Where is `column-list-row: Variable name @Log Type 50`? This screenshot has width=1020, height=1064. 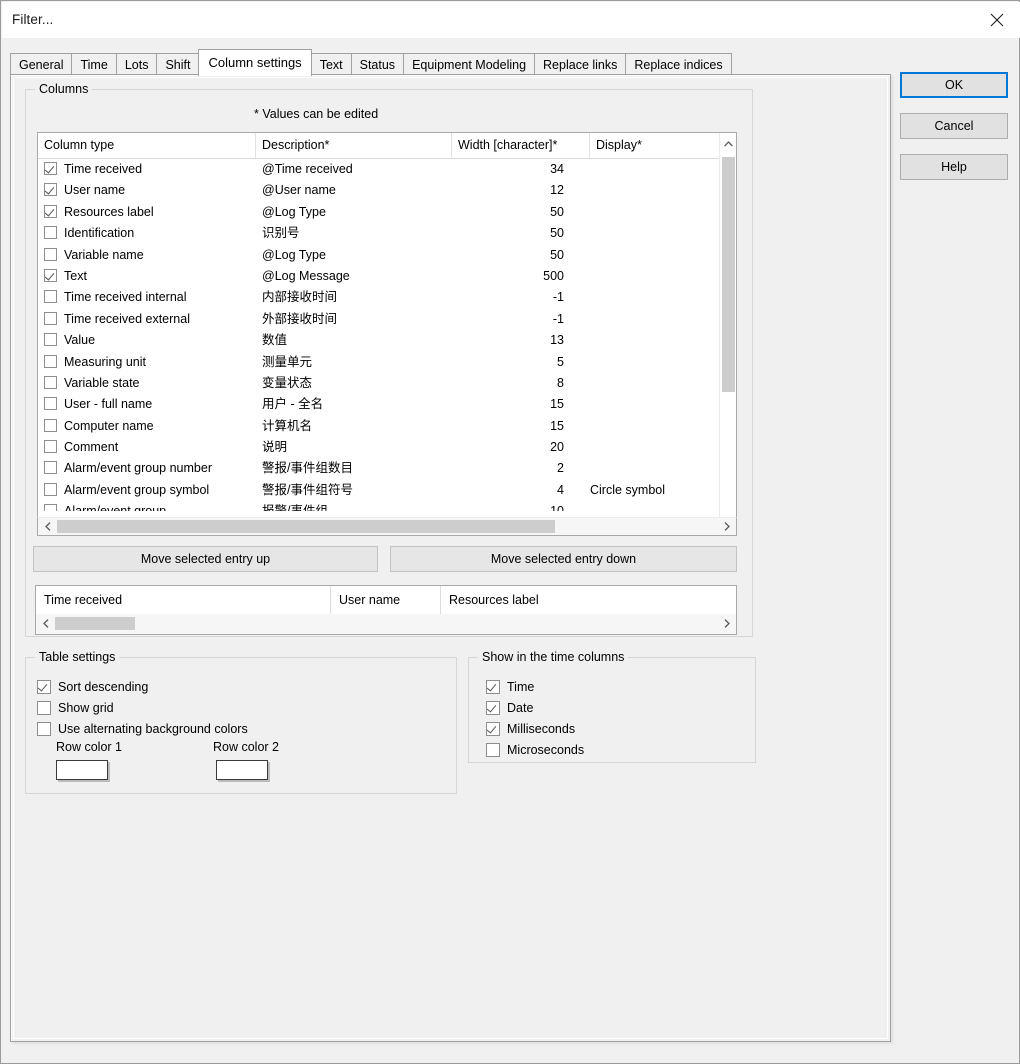 column-list-row: Variable name @Log Type 50 is located at coordinates (379, 255).